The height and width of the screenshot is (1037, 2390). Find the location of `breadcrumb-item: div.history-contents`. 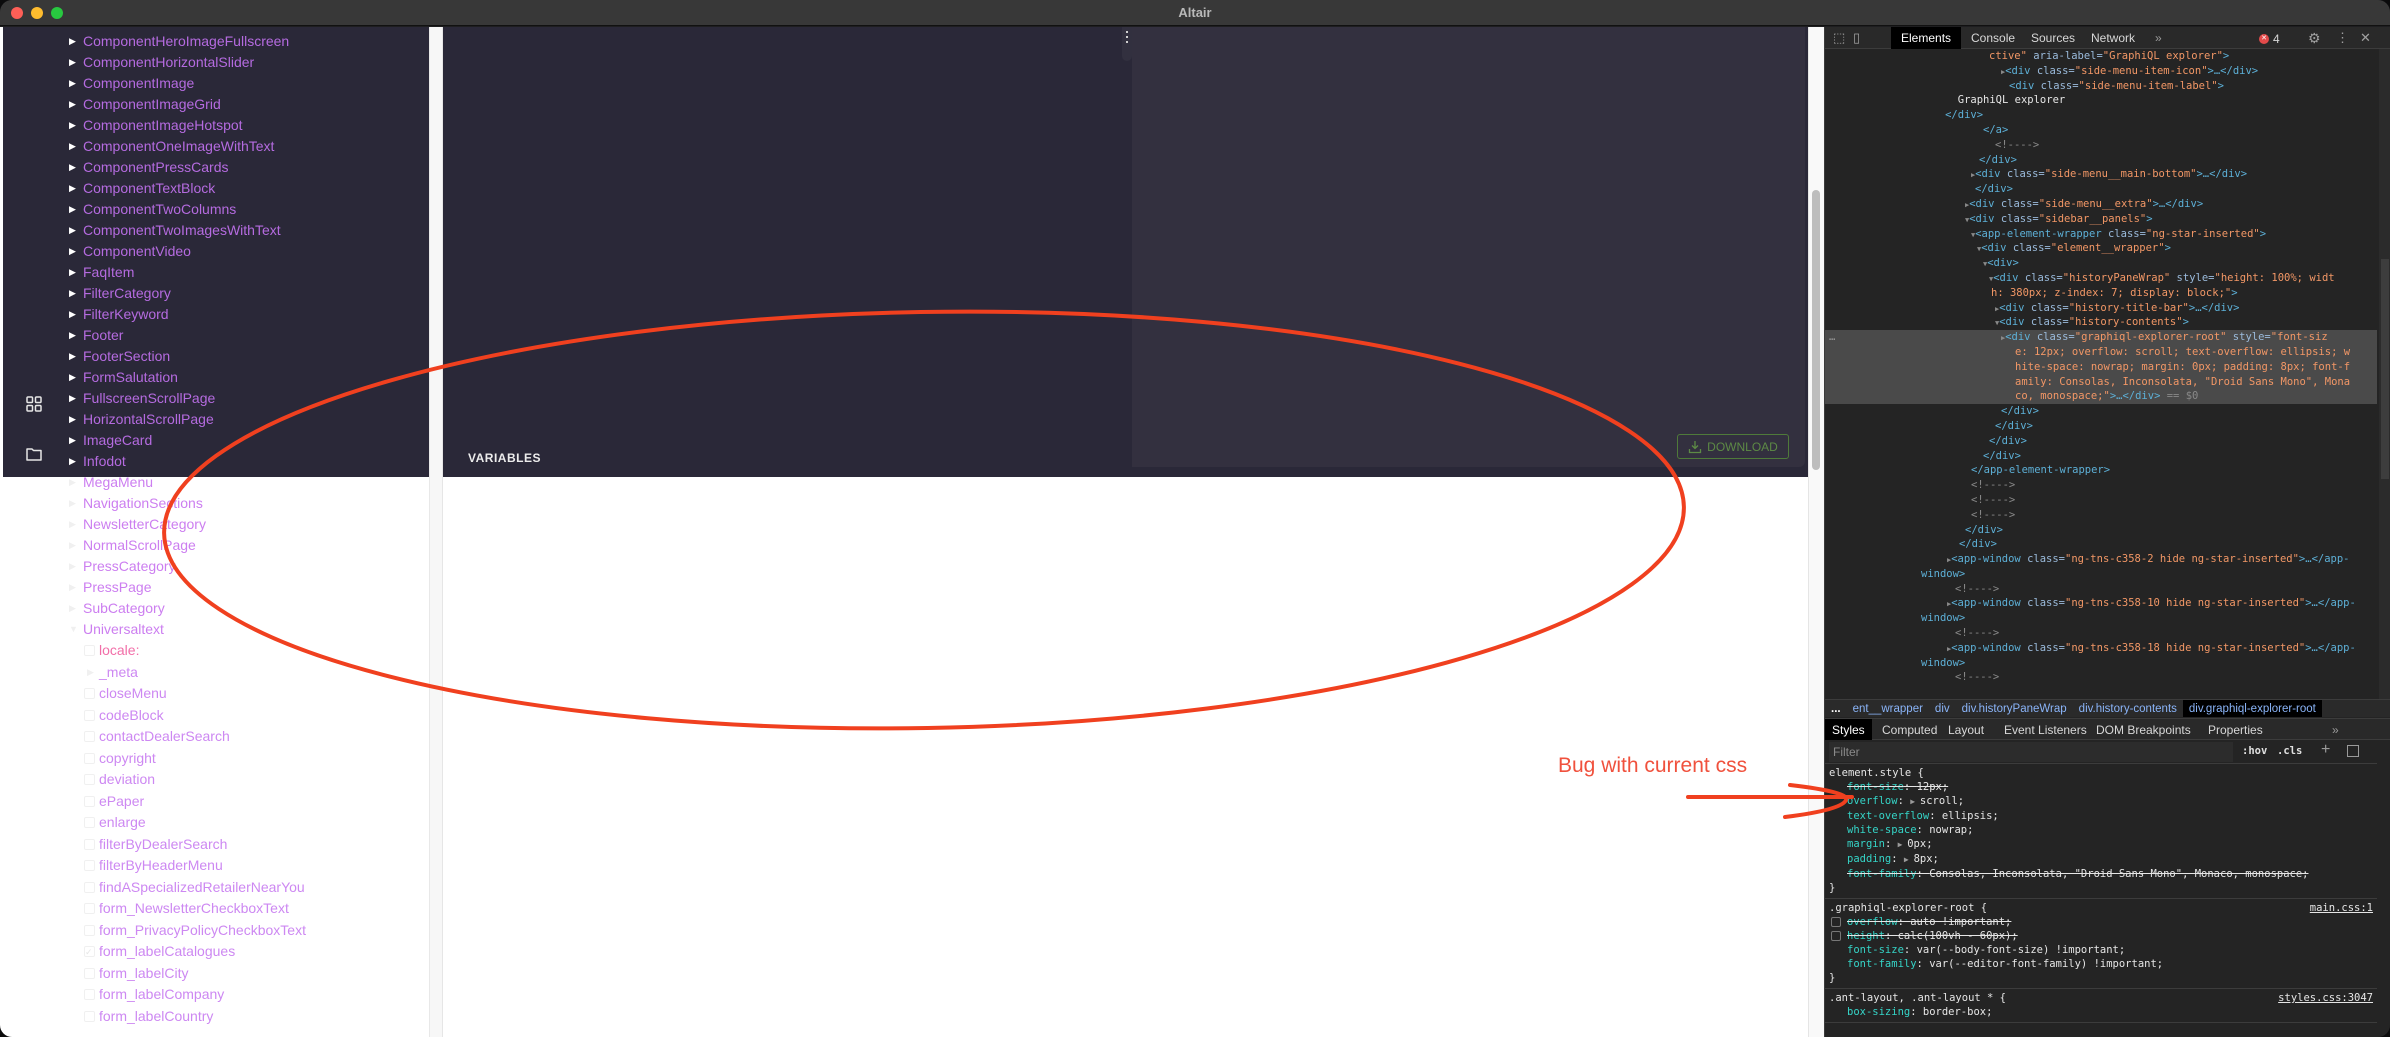

breadcrumb-item: div.history-contents is located at coordinates (2128, 708).